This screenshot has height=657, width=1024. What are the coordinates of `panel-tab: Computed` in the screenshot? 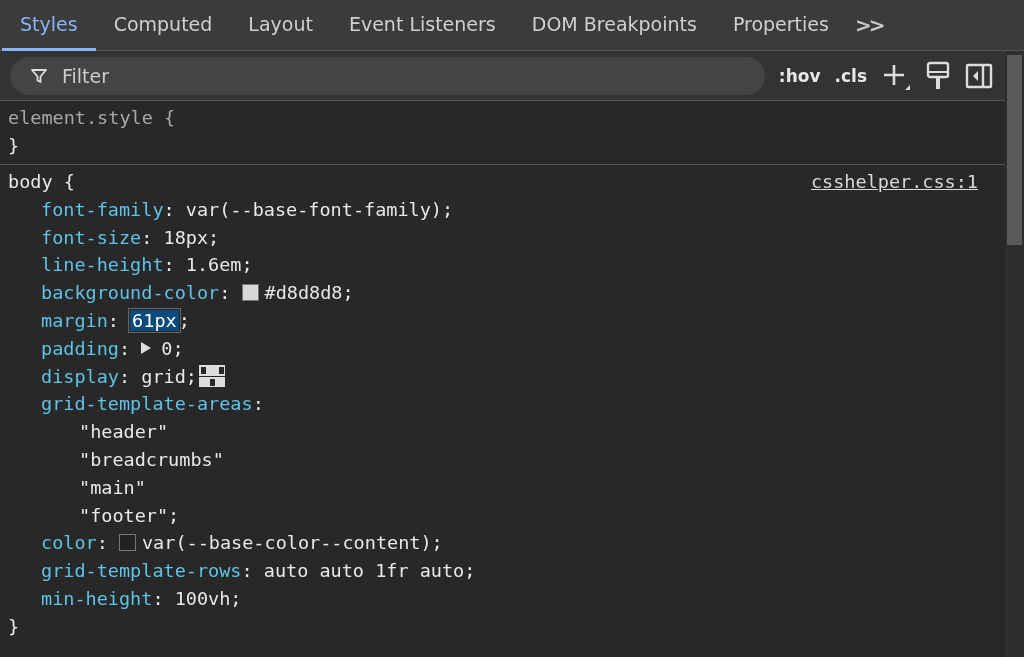 It's located at (163, 25).